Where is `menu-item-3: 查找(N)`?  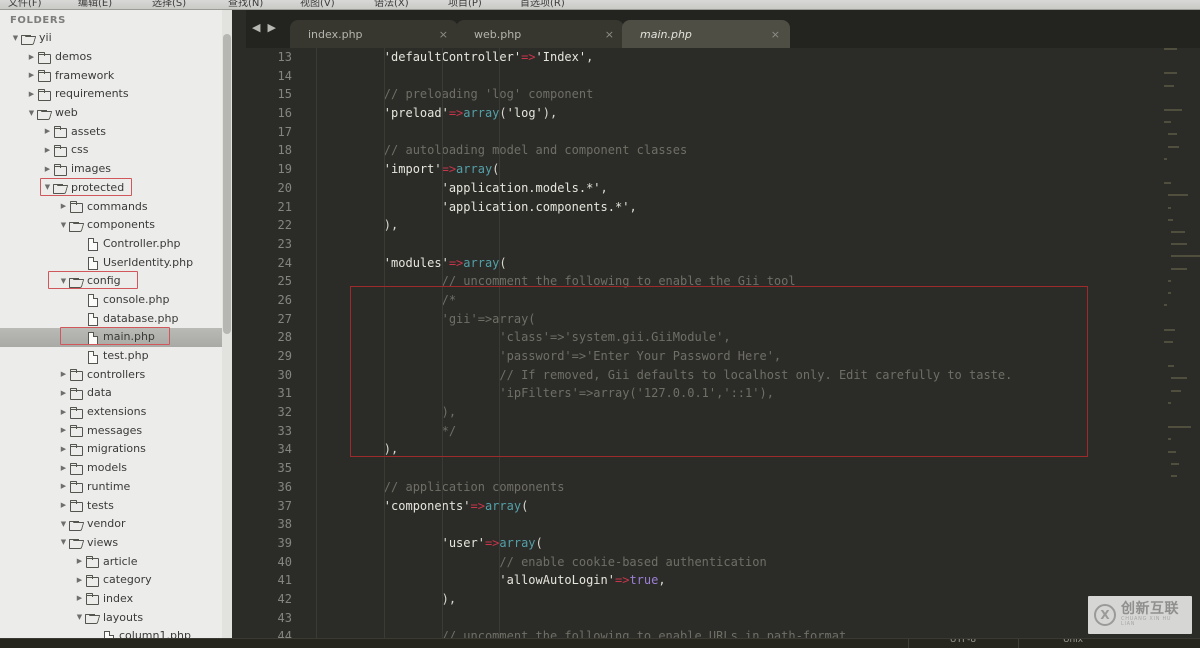 menu-item-3: 查找(N) is located at coordinates (245, 4).